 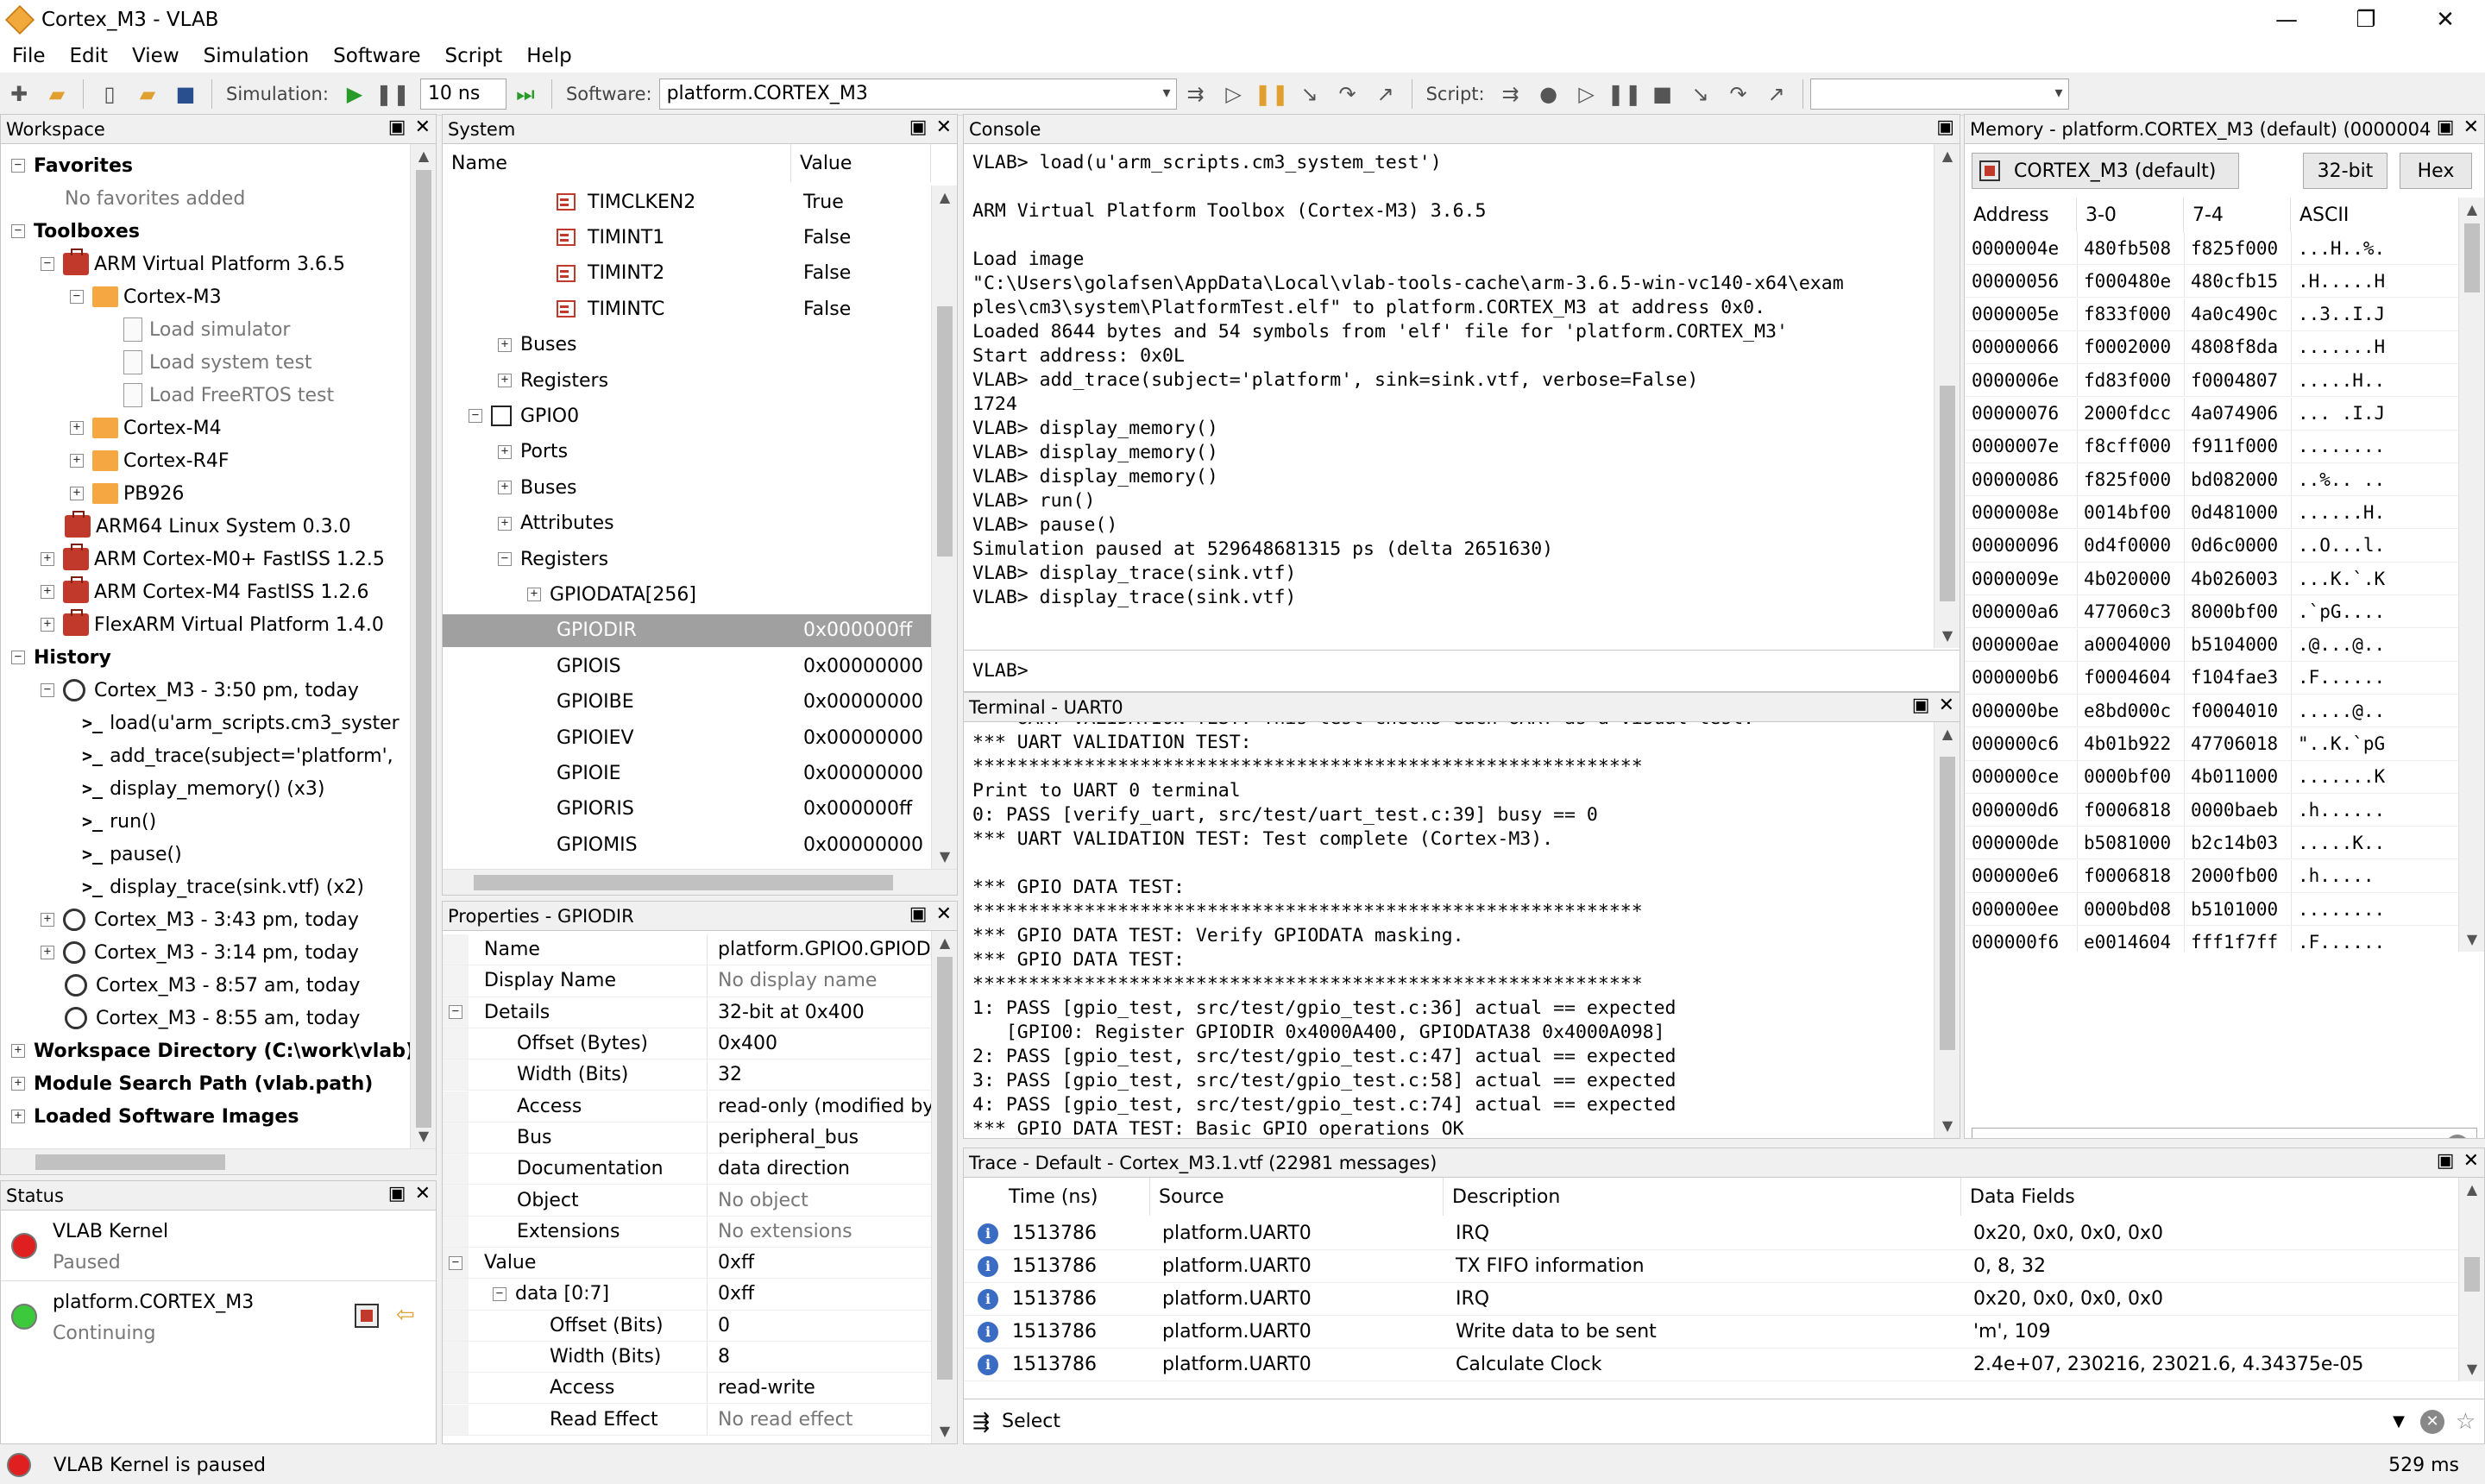 I want to click on system-hscrollbar, so click(x=700, y=882).